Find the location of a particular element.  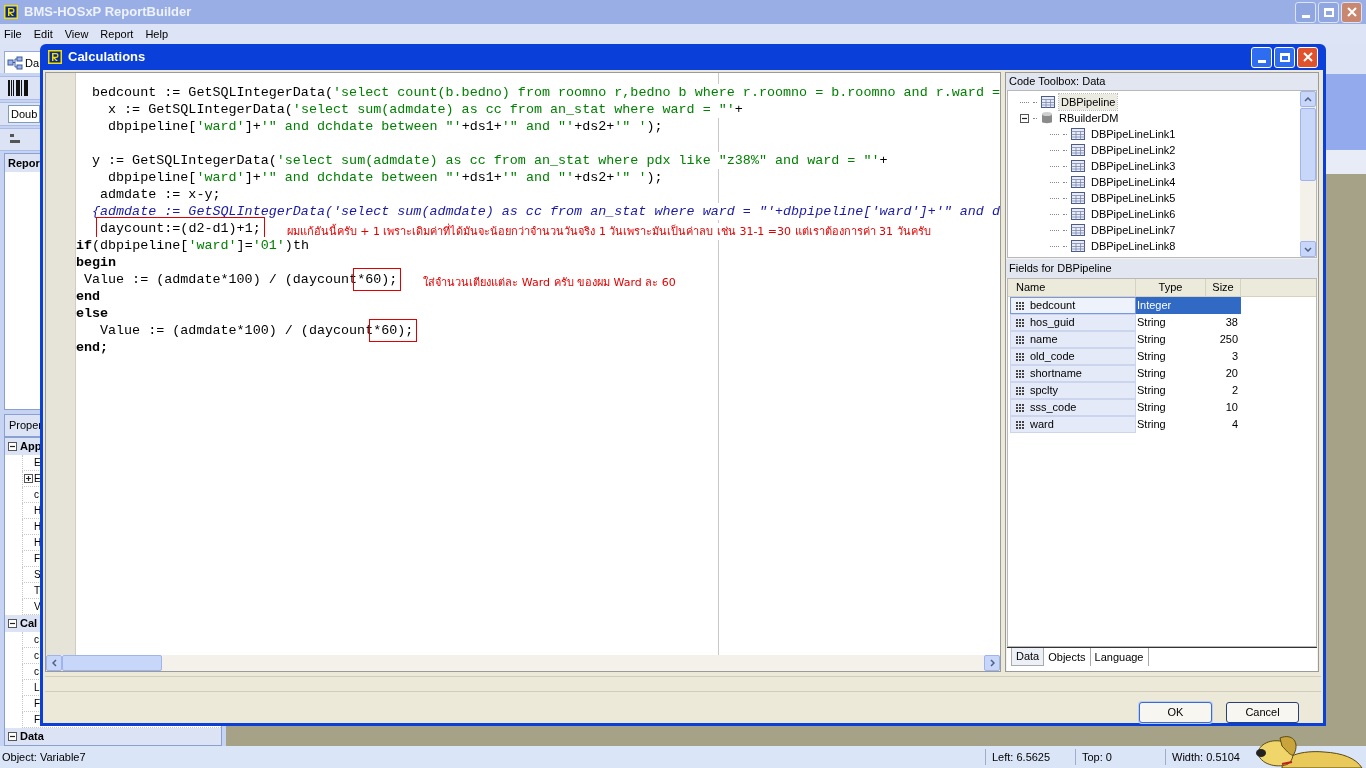

column-header: Name is located at coordinates (1072, 287).